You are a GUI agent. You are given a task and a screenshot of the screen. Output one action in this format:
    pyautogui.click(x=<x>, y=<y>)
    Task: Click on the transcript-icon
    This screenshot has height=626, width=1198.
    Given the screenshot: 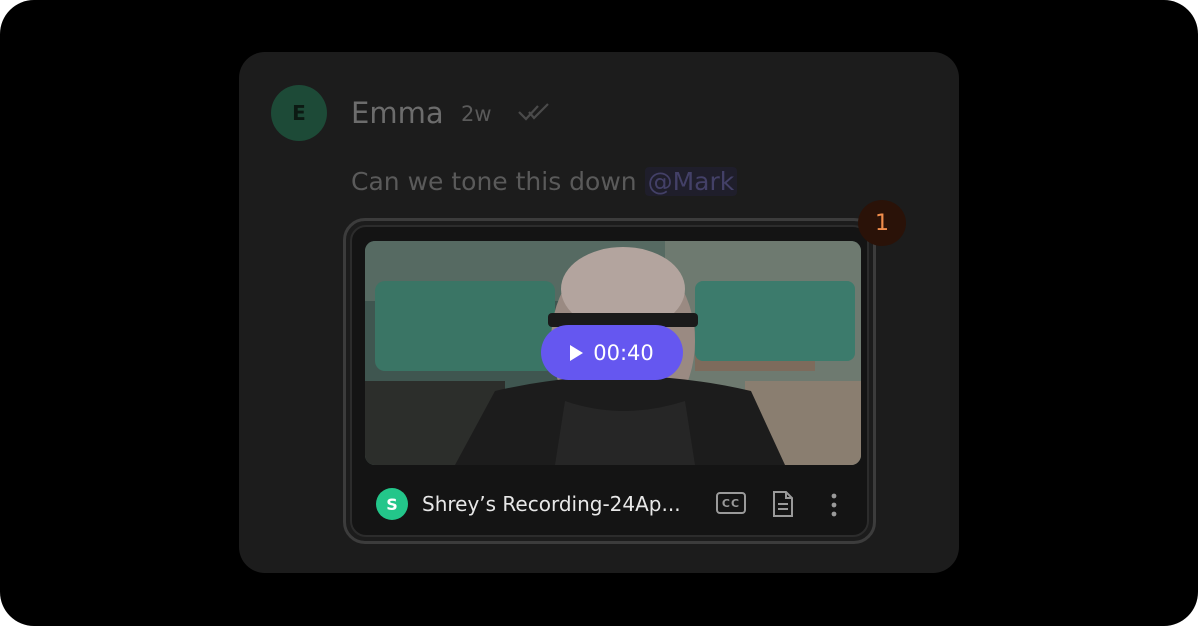 What is the action you would take?
    pyautogui.click(x=783, y=504)
    